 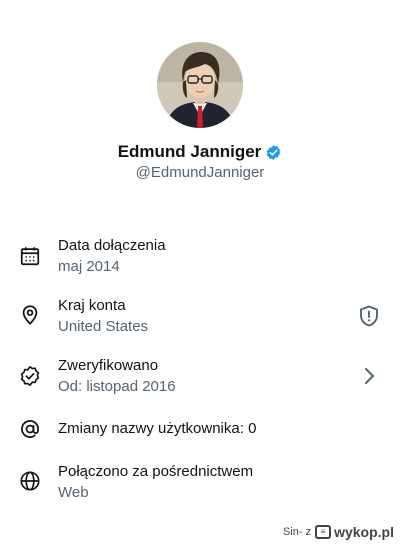 I want to click on watermark-site: wykop.pl, so click(x=364, y=532).